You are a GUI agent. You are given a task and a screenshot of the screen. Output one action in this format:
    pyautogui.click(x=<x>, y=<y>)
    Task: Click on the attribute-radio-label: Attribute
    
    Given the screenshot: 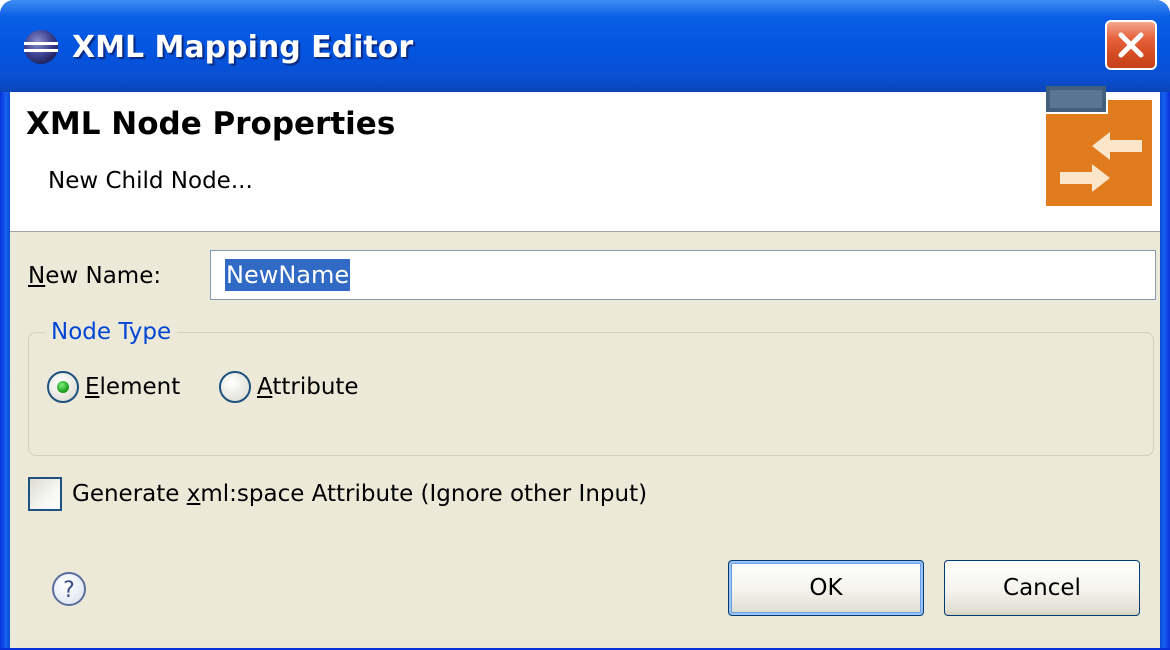 What is the action you would take?
    pyautogui.click(x=308, y=387)
    